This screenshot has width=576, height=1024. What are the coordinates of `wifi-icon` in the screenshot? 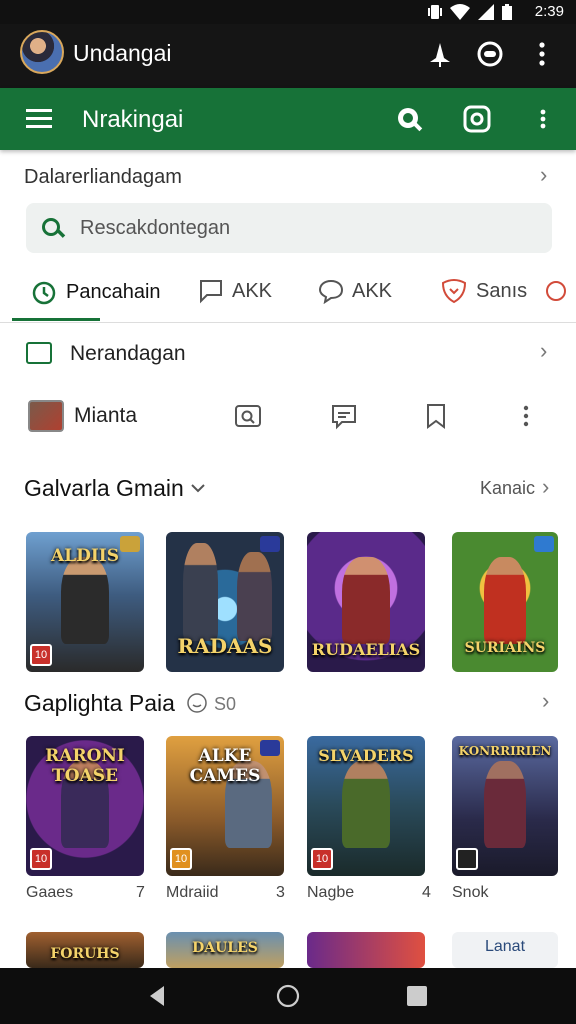 It's located at (460, 12).